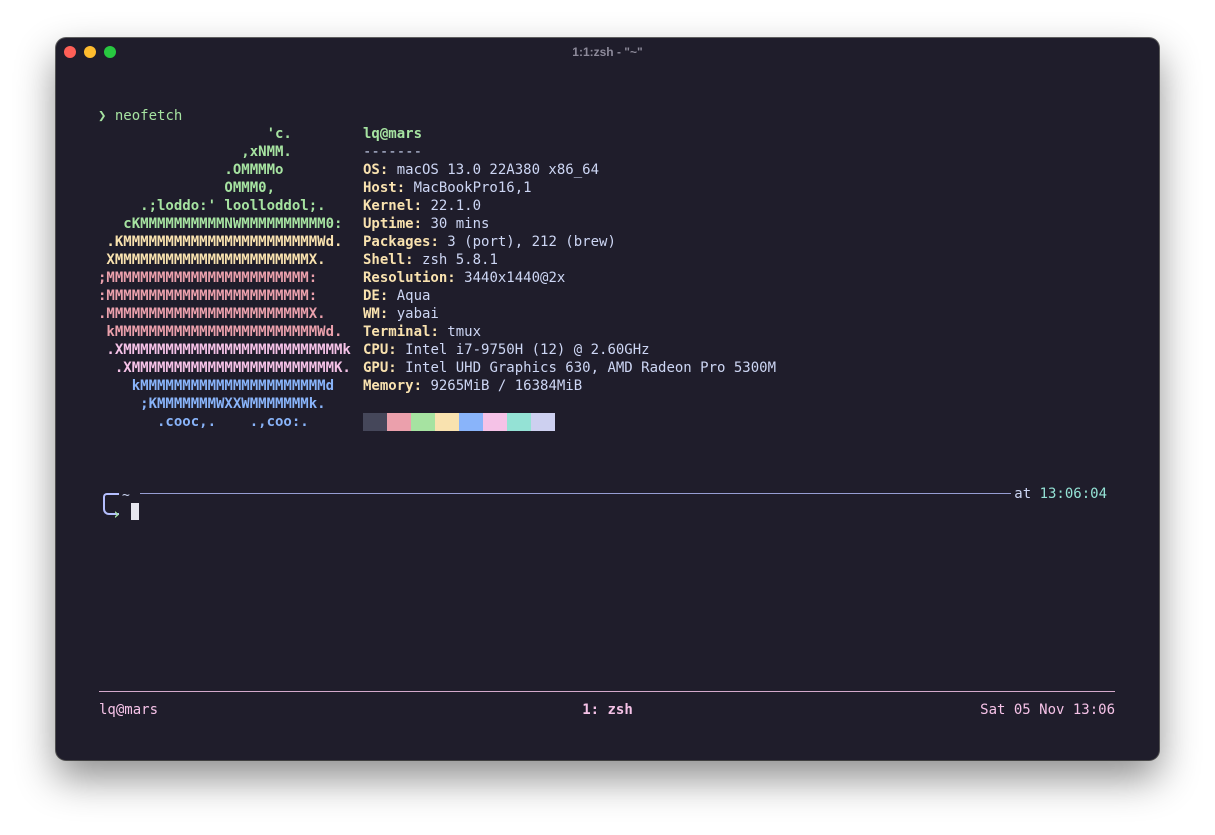 The width and height of the screenshot is (1215, 835). What do you see at coordinates (203, 422) in the screenshot?
I see `ascii-line: .cooc,. .,coo:.` at bounding box center [203, 422].